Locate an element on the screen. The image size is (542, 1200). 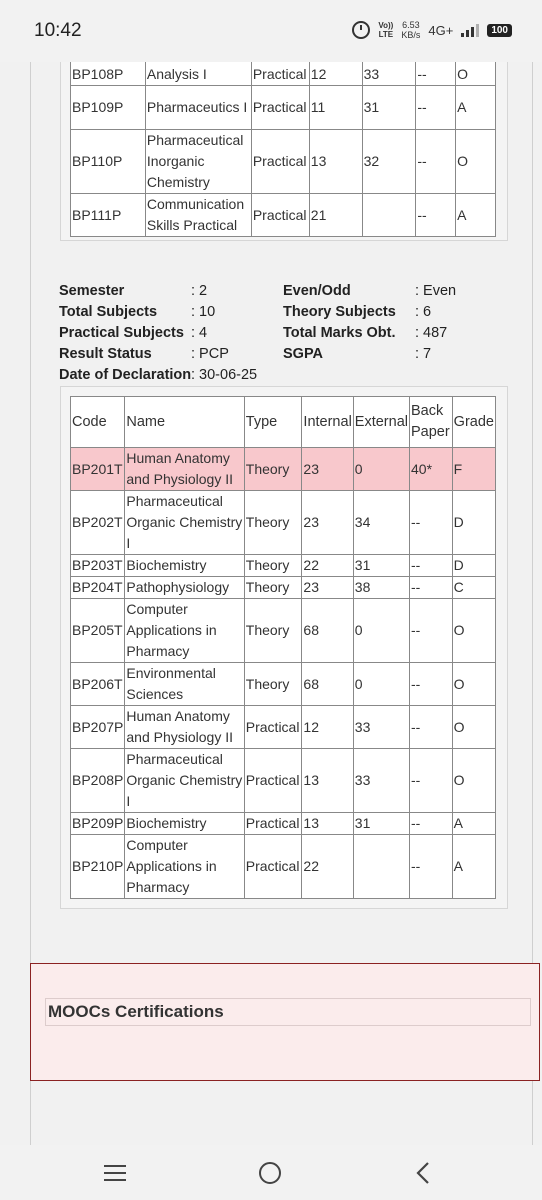
subject-code: BP208P is located at coordinates (97, 780).